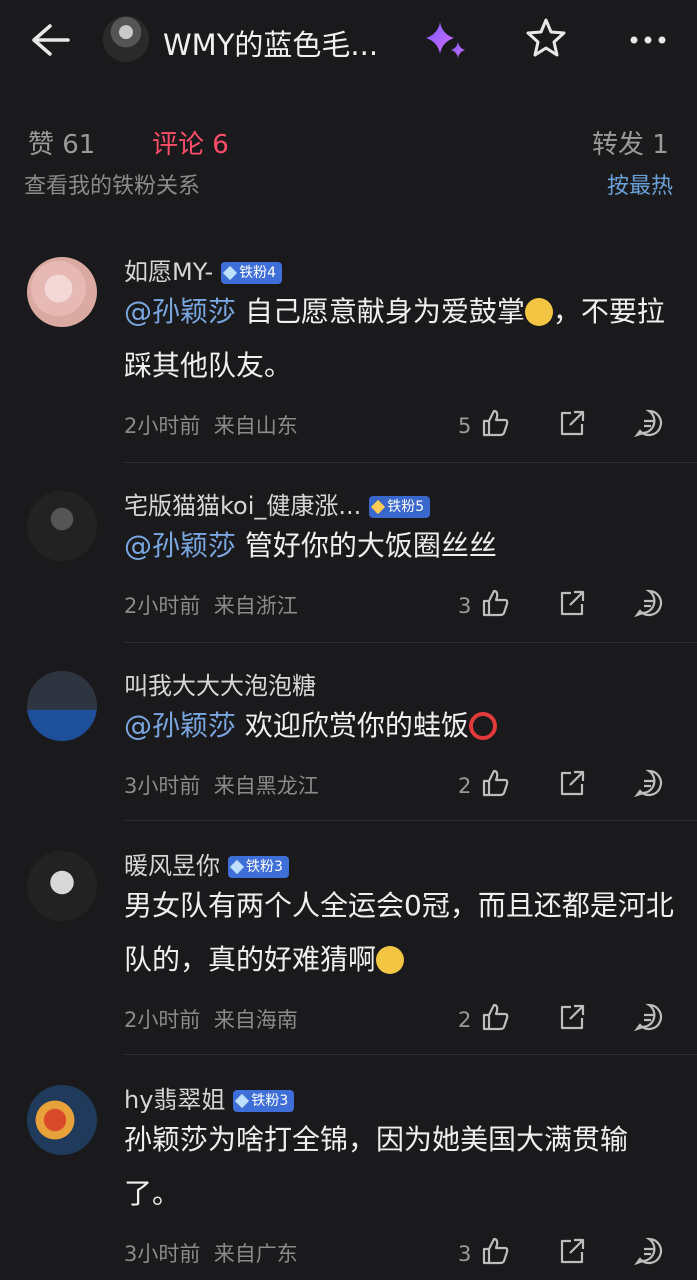 This screenshot has height=1280, width=697. I want to click on sparkle-icon, so click(445, 40).